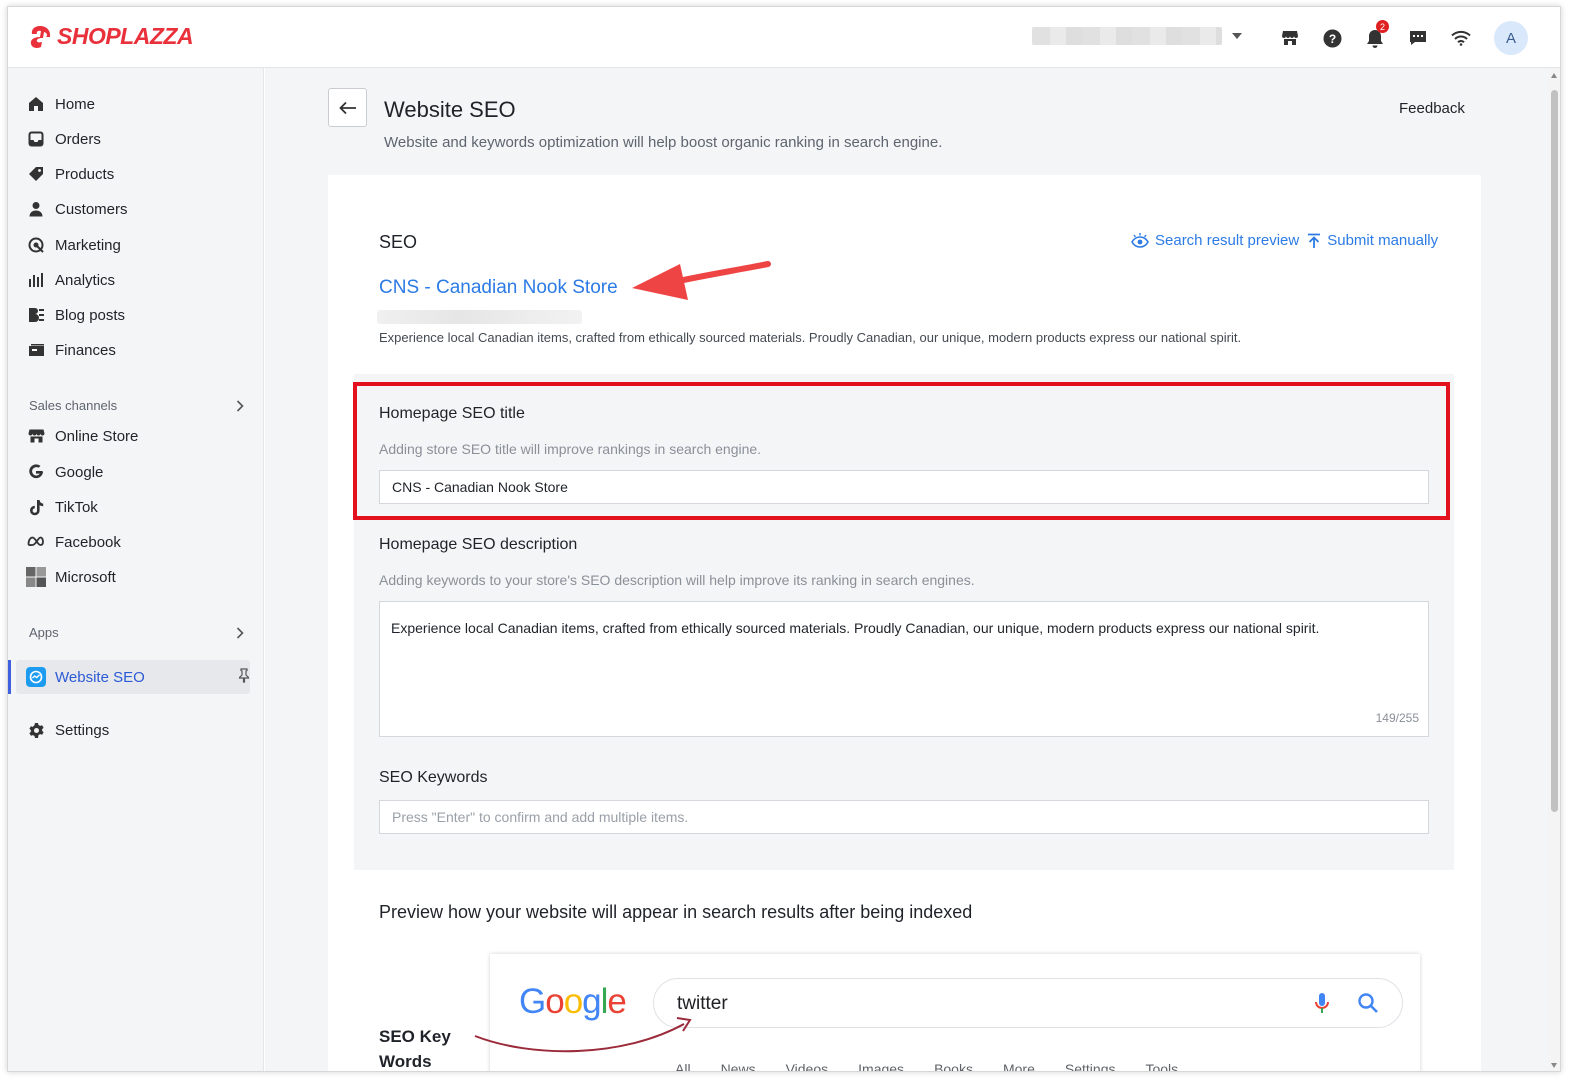  What do you see at coordinates (901, 451) in the screenshot?
I see `highlight-box` at bounding box center [901, 451].